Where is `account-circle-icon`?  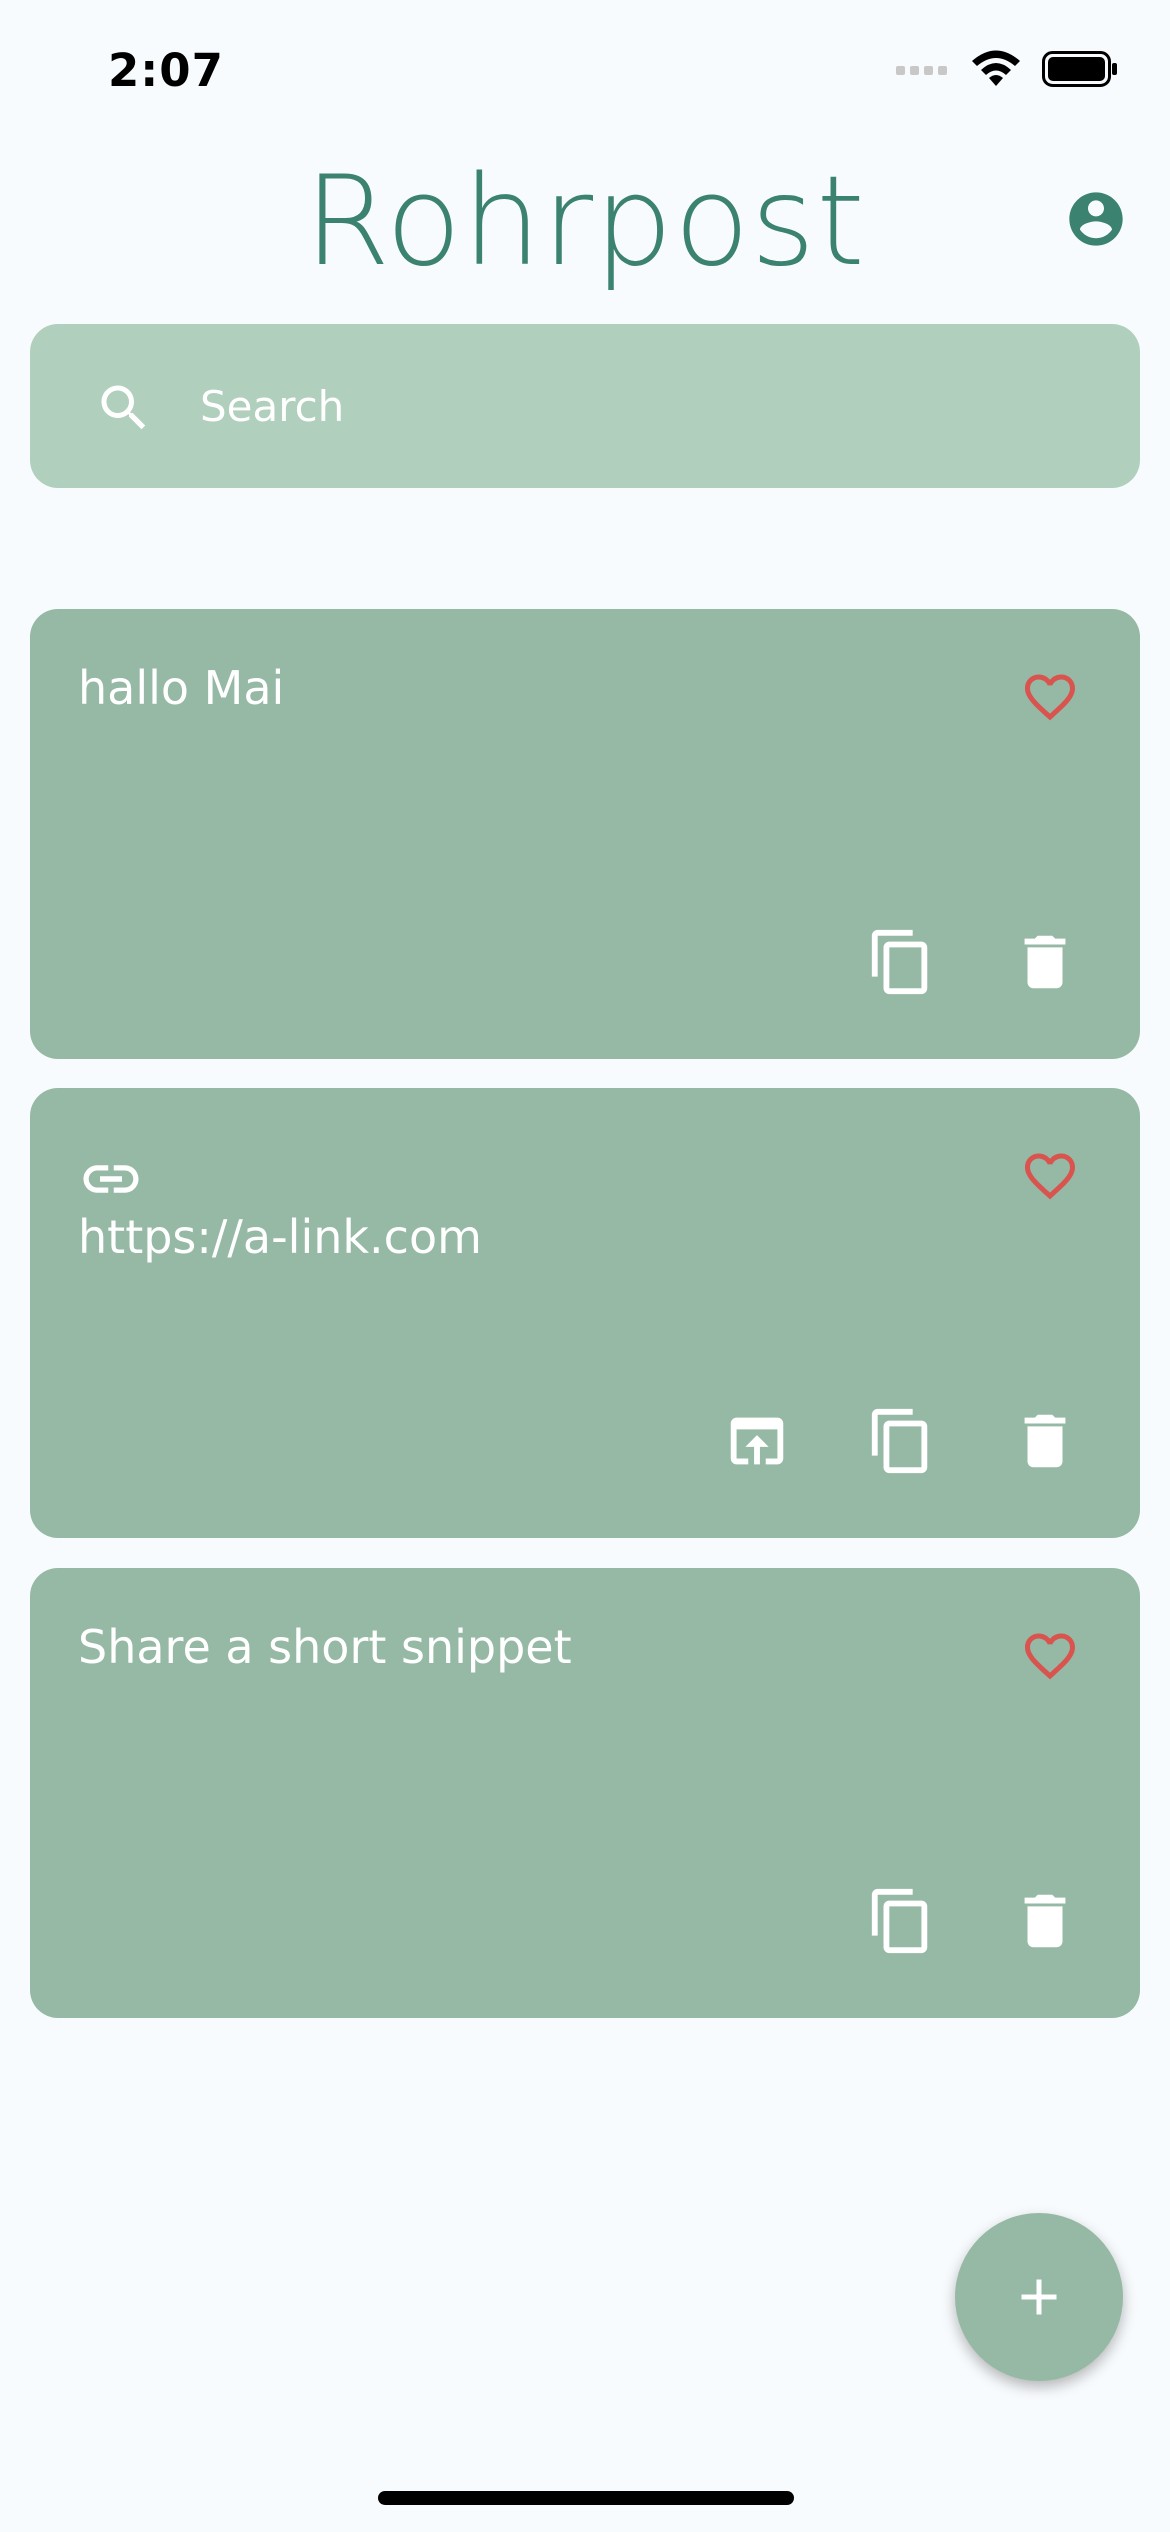 account-circle-icon is located at coordinates (1096, 219).